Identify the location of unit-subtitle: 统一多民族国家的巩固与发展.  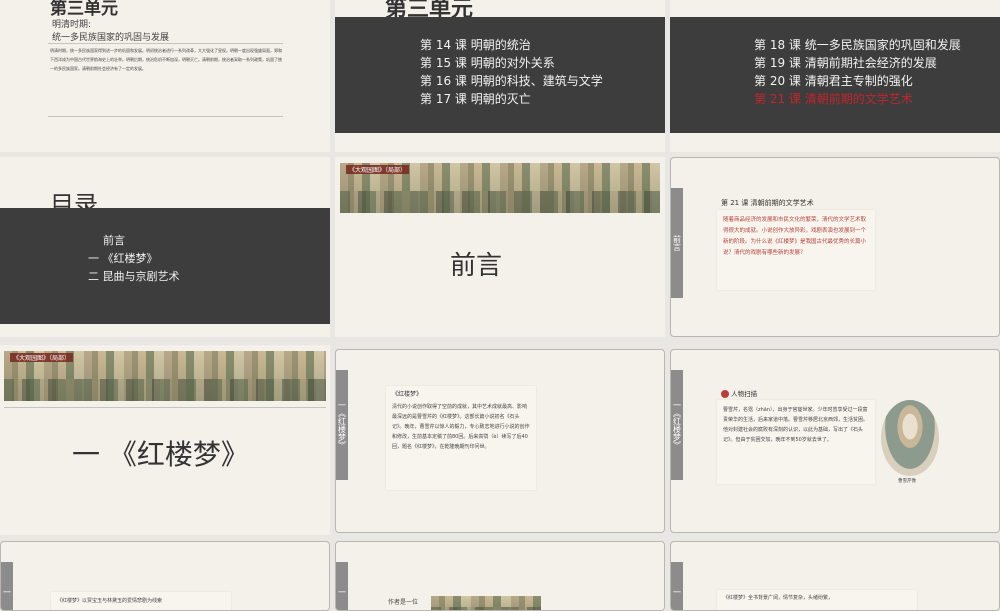
(111, 38).